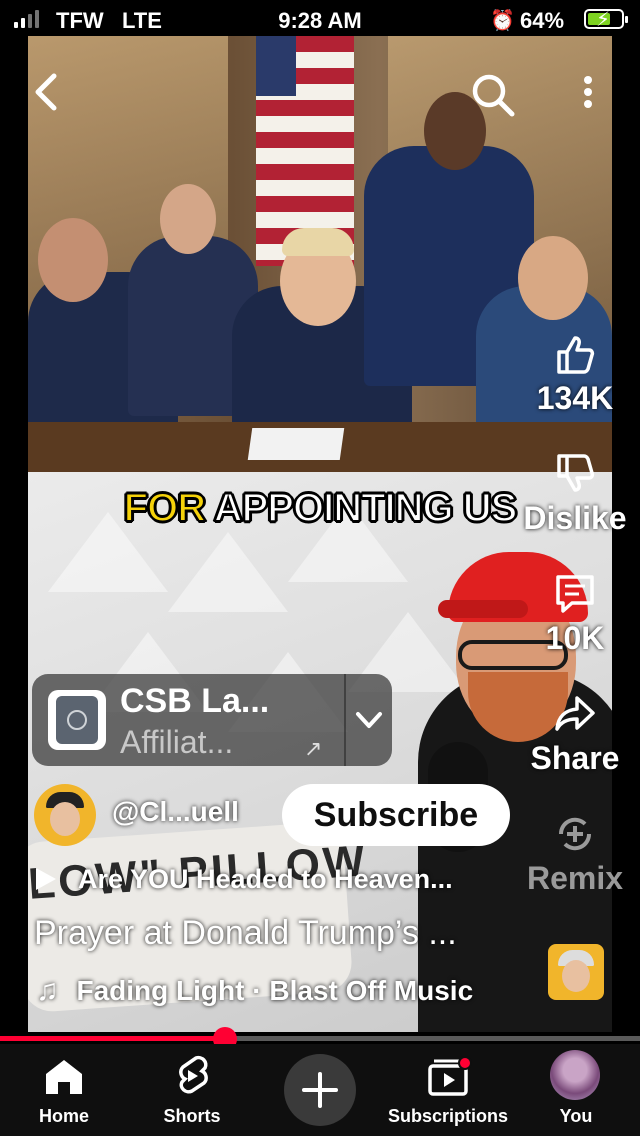 This screenshot has width=640, height=1136. I want to click on channel-avatar, so click(65, 815).